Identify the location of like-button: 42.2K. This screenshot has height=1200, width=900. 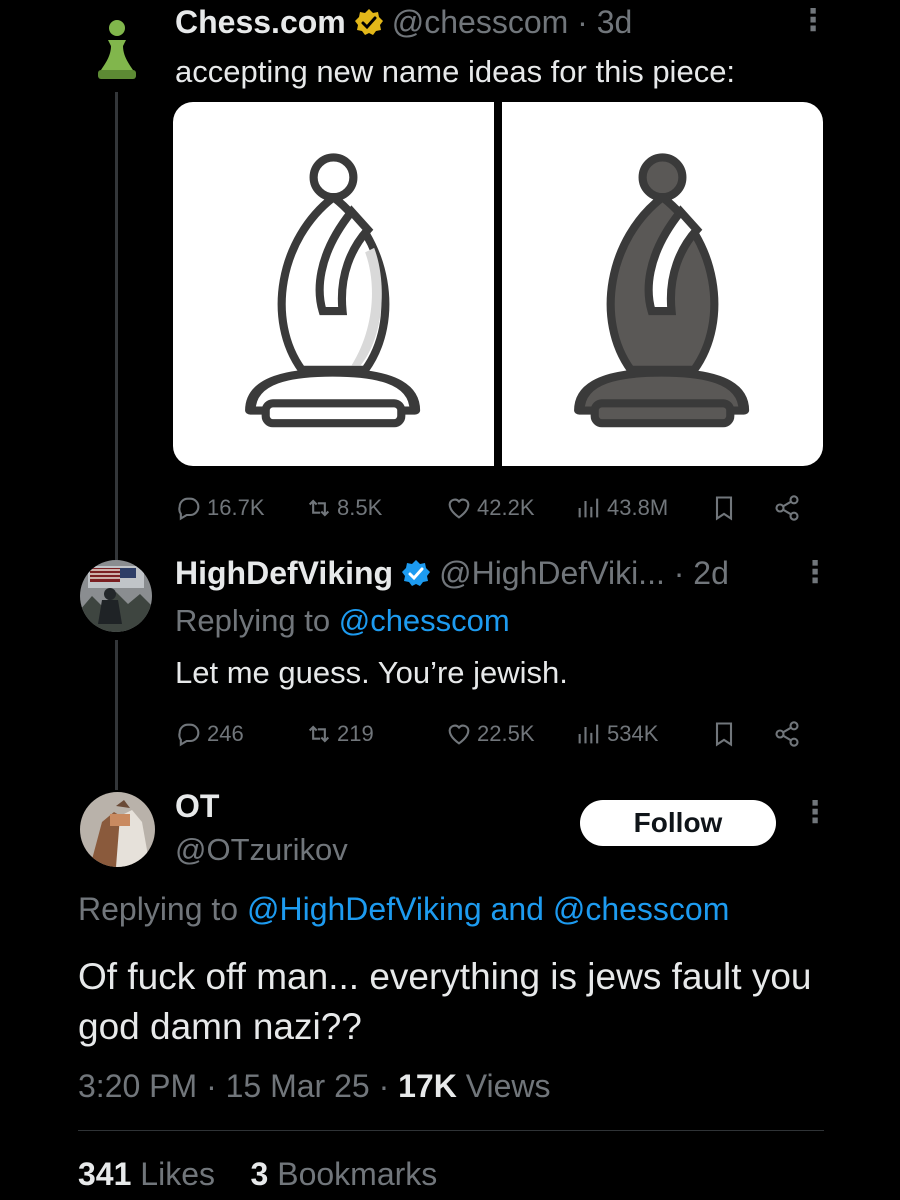
(490, 508).